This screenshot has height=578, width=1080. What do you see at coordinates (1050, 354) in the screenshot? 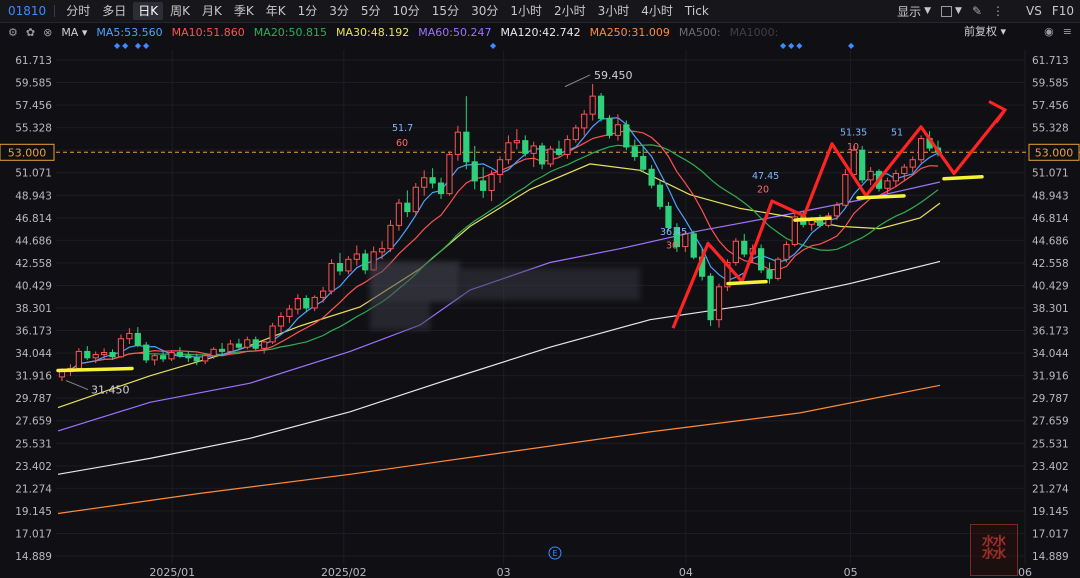
I see `y-tick-label-right: 34.044` at bounding box center [1050, 354].